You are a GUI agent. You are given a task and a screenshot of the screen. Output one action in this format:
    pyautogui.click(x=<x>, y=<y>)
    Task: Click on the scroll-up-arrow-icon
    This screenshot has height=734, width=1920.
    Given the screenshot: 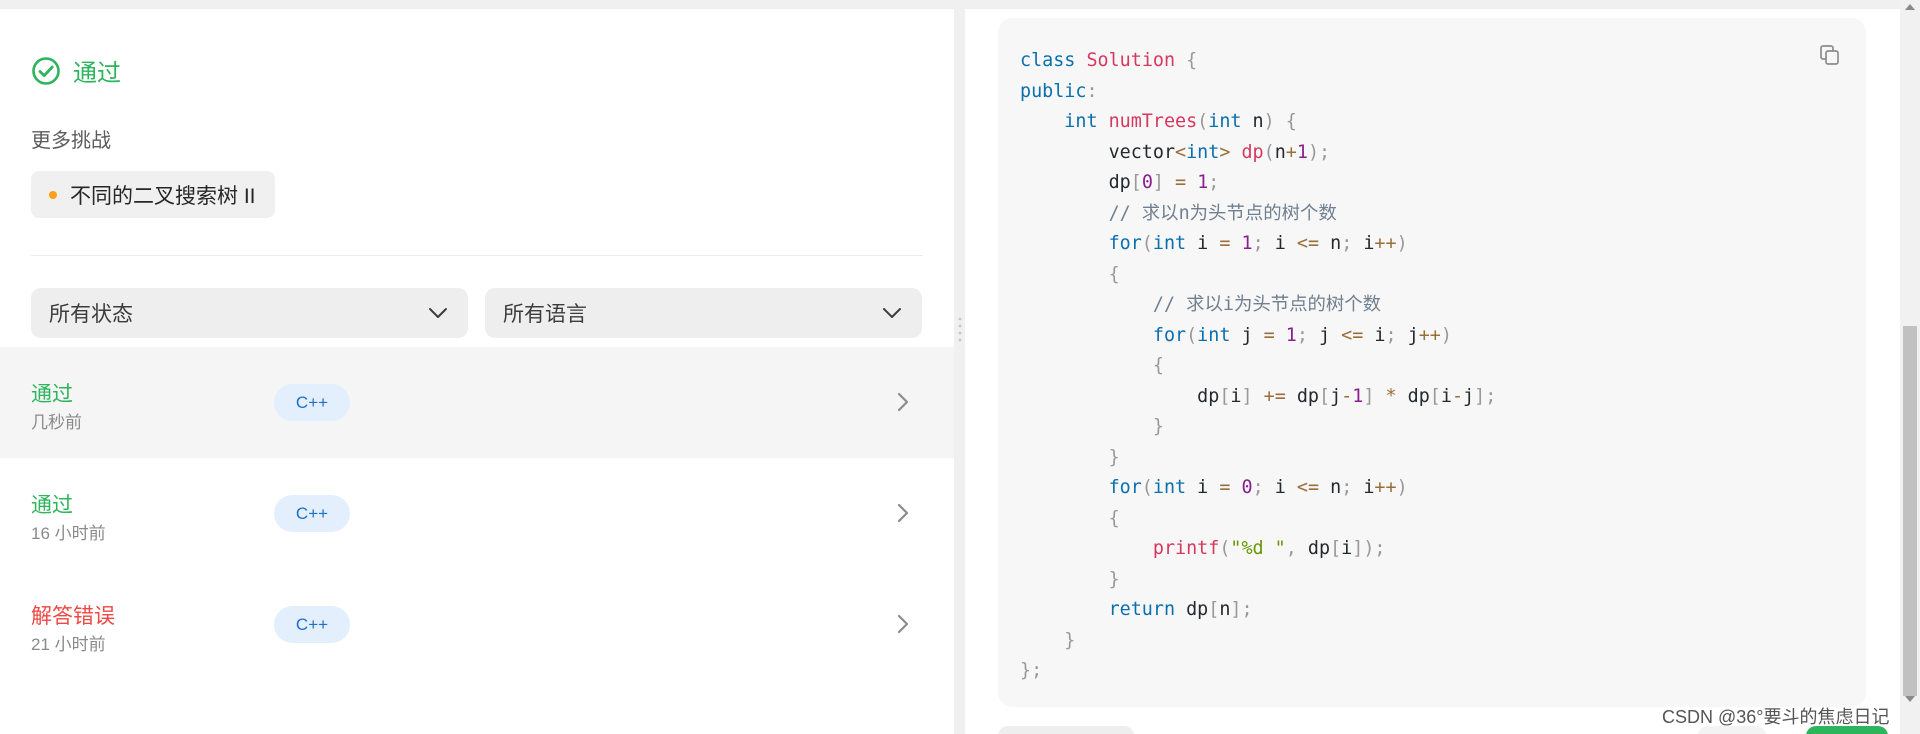 What is the action you would take?
    pyautogui.click(x=1910, y=7)
    